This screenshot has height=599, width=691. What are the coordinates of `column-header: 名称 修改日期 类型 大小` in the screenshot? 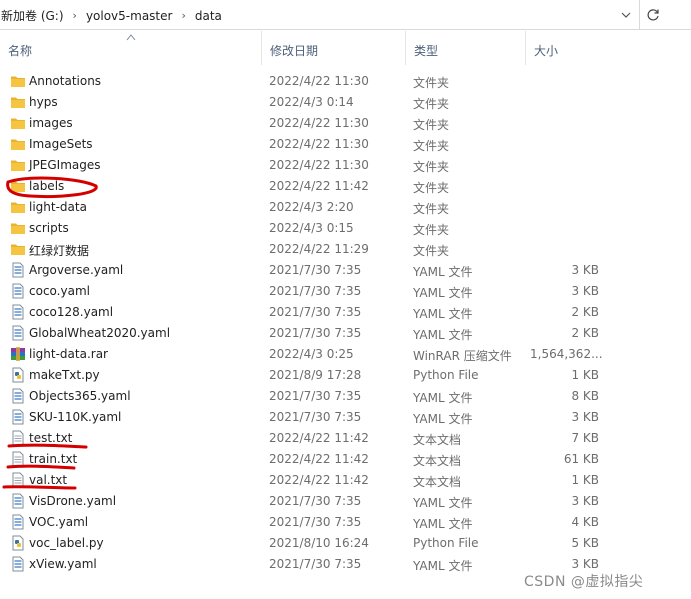 It's located at (345, 48).